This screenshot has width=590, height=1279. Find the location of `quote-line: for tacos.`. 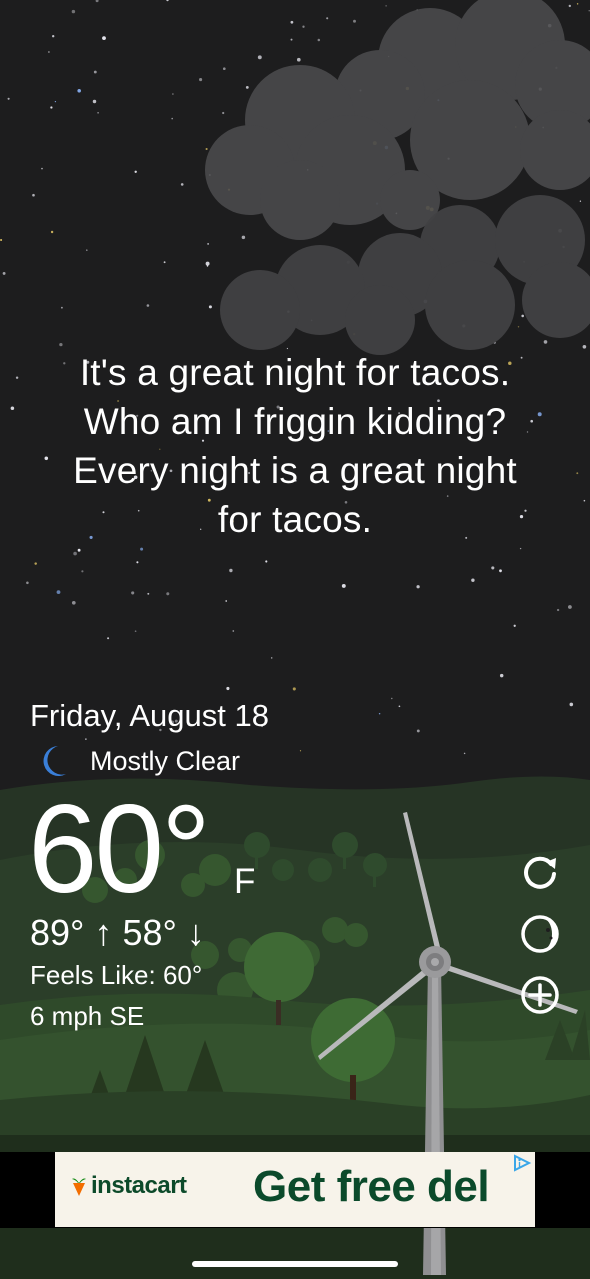

quote-line: for tacos. is located at coordinates (295, 519).